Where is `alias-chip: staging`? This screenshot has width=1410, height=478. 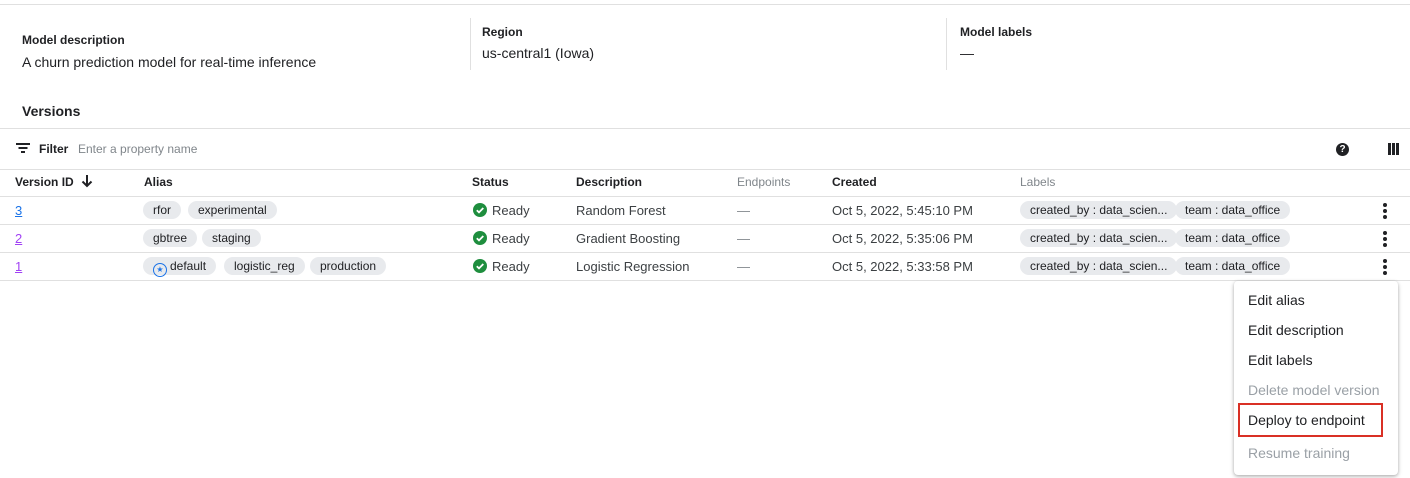
alias-chip: staging is located at coordinates (231, 238).